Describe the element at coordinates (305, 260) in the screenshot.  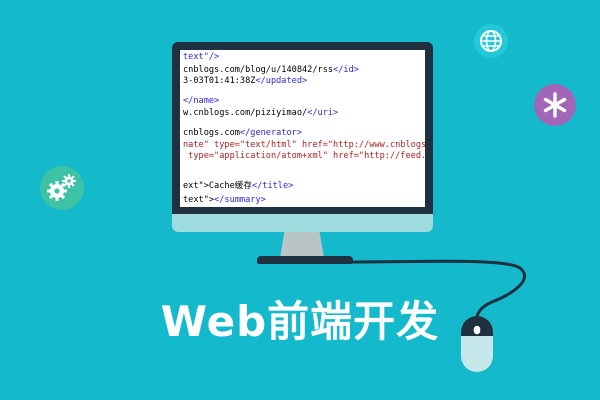
I see `monitor-stand-base` at that location.